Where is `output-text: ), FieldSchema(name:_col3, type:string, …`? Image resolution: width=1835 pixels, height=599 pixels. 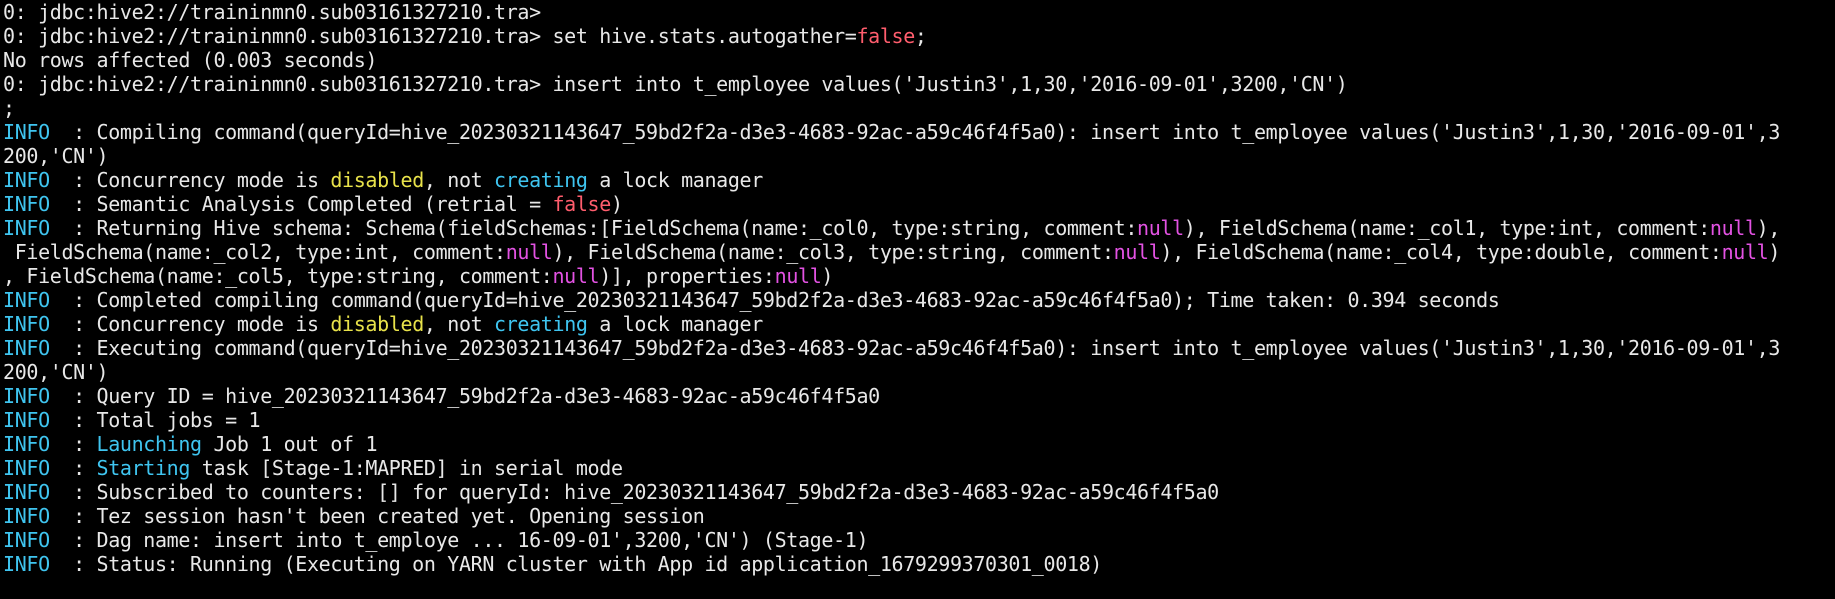
output-text: ), FieldSchema(name:_col3, type:string, … is located at coordinates (833, 252).